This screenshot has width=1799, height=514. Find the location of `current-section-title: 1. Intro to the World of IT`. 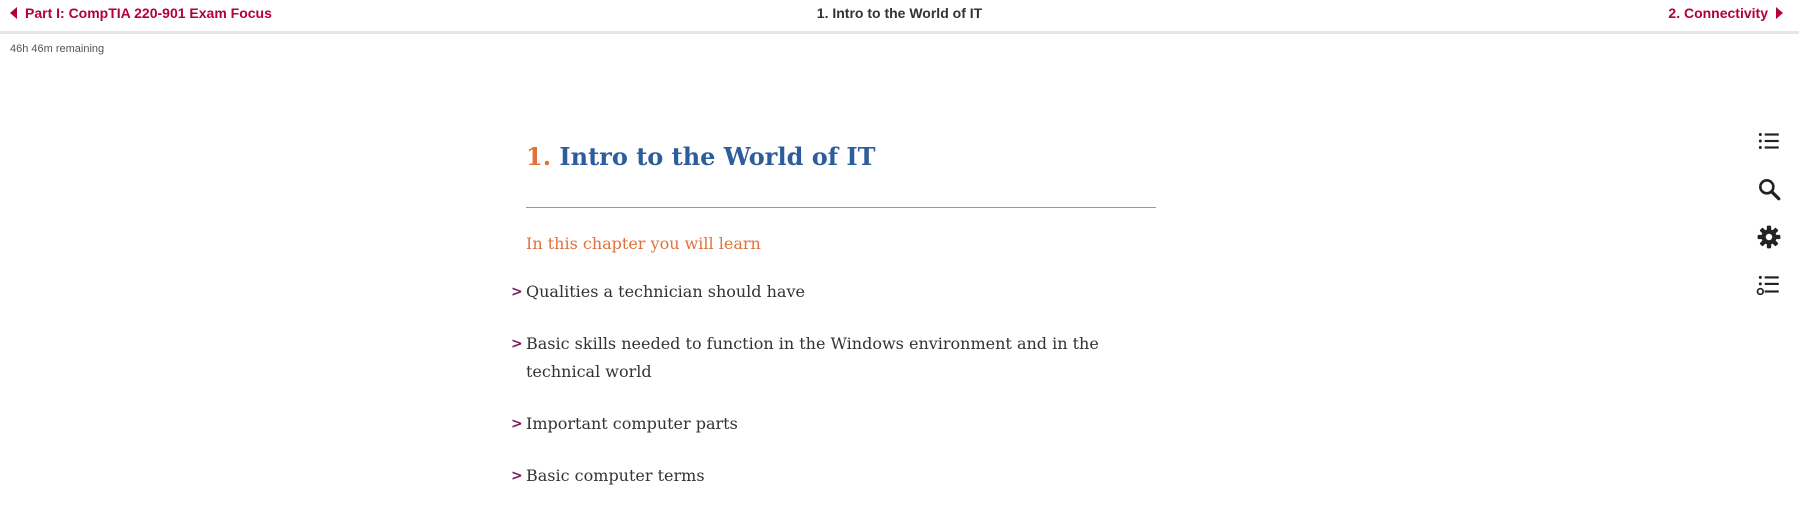

current-section-title: 1. Intro to the World of IT is located at coordinates (899, 13).